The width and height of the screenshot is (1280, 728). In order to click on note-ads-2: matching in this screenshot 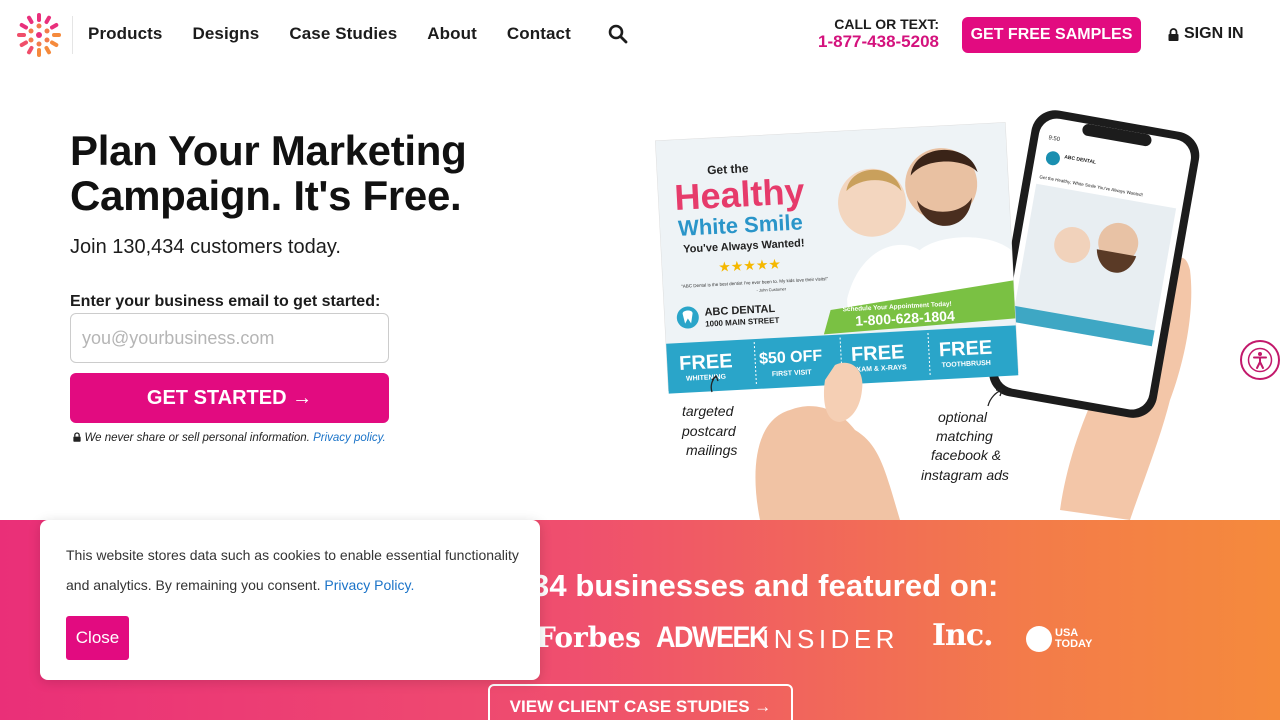, I will do `click(964, 436)`.